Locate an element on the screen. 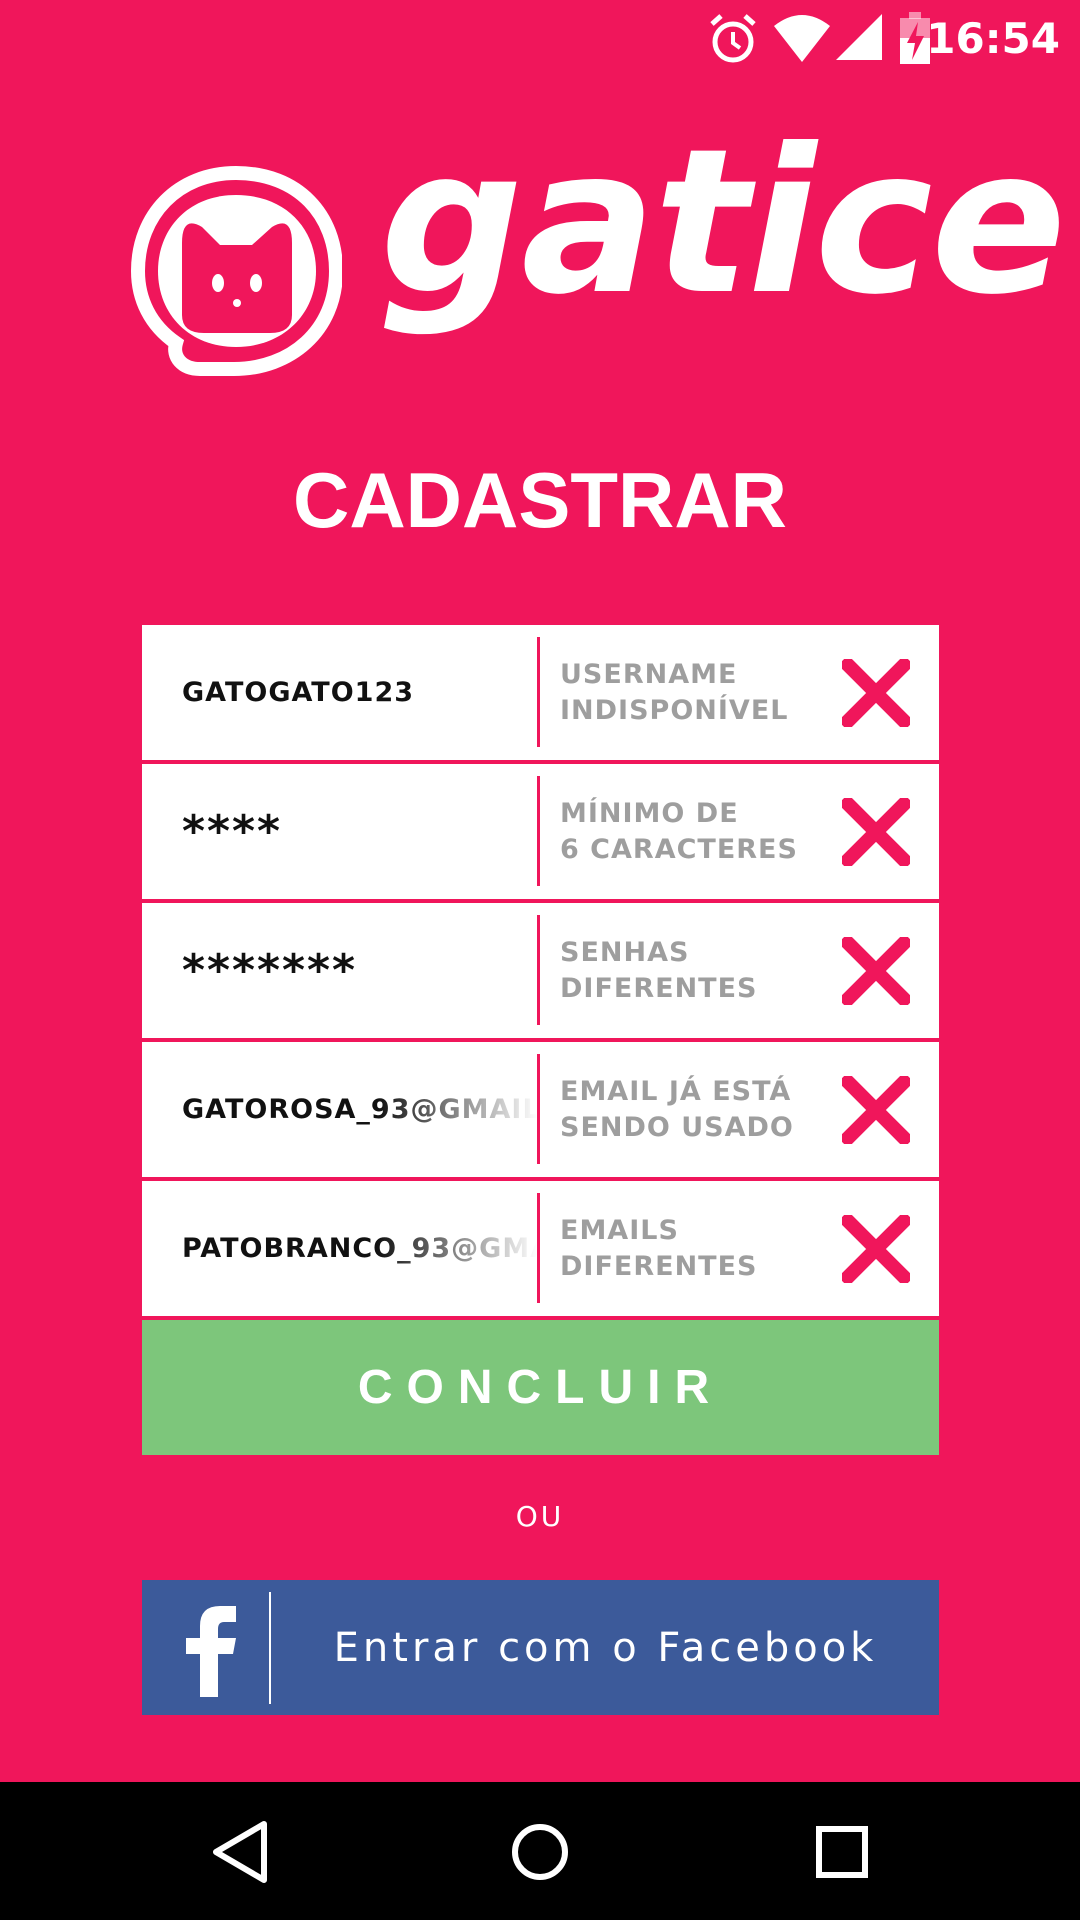  or-separator: OU is located at coordinates (540, 1516).